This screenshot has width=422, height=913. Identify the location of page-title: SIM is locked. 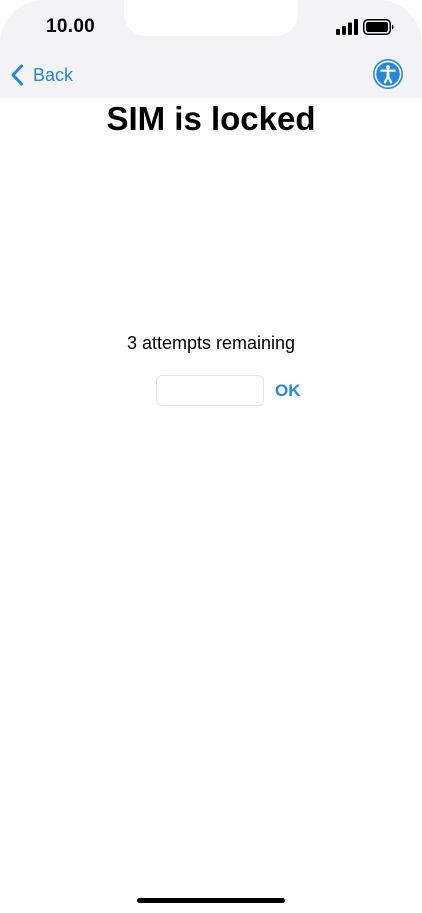
(211, 118).